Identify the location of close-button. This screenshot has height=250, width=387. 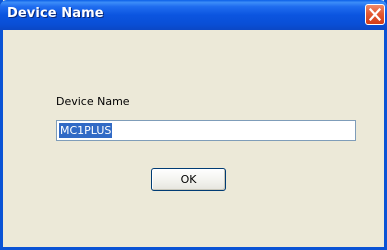
(375, 14).